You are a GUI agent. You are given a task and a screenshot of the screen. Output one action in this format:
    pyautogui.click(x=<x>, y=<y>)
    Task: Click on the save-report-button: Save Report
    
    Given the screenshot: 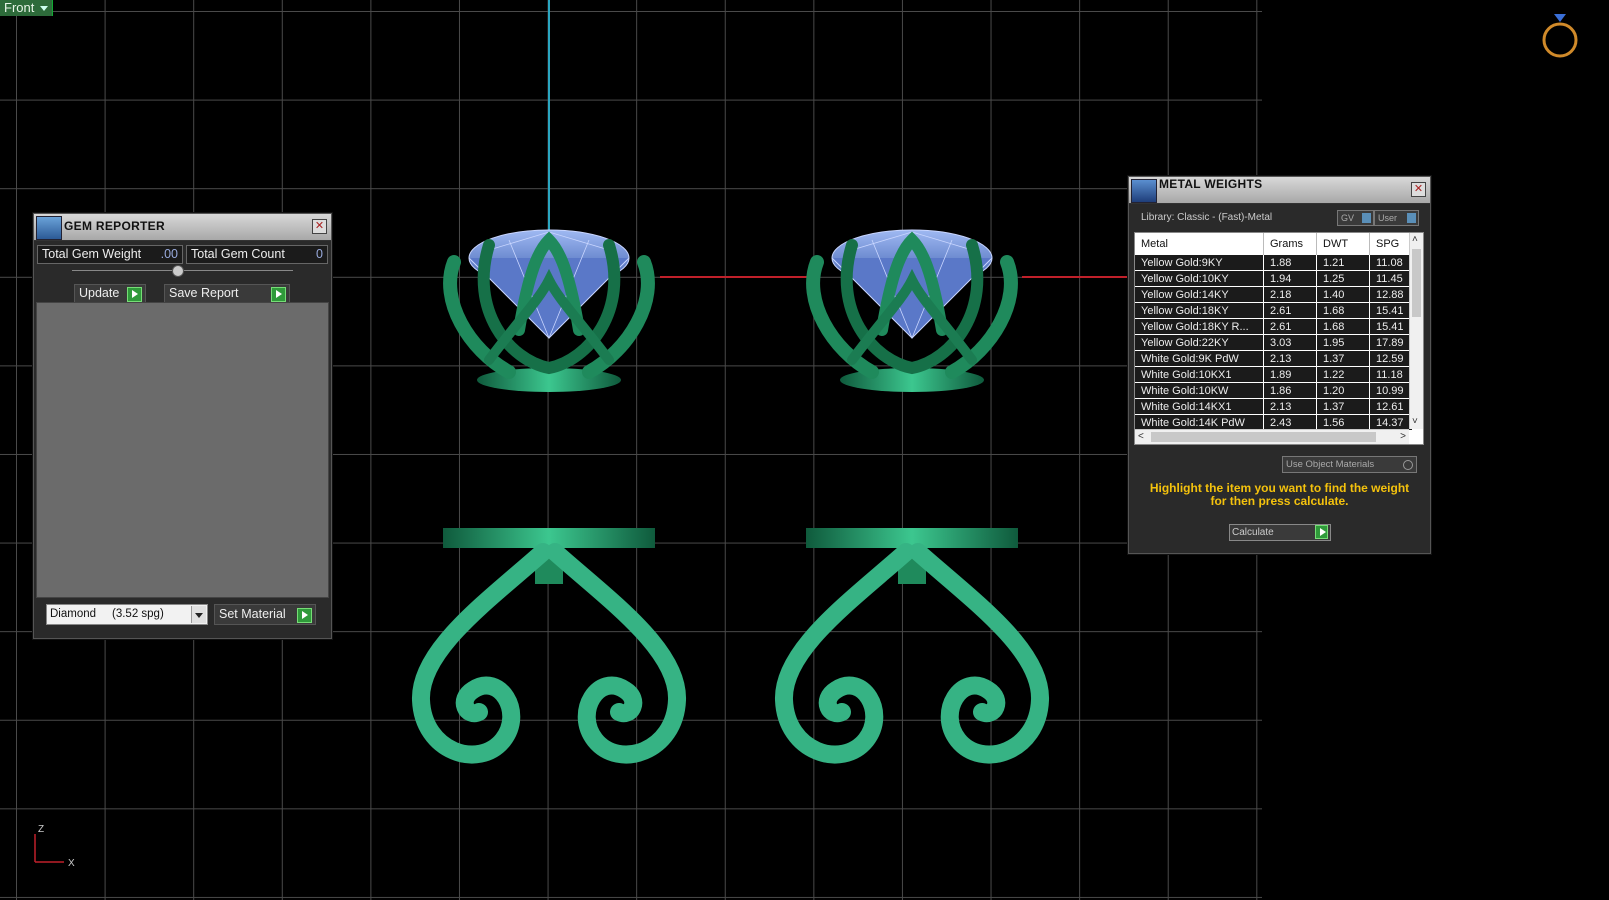 What is the action you would take?
    pyautogui.click(x=227, y=293)
    